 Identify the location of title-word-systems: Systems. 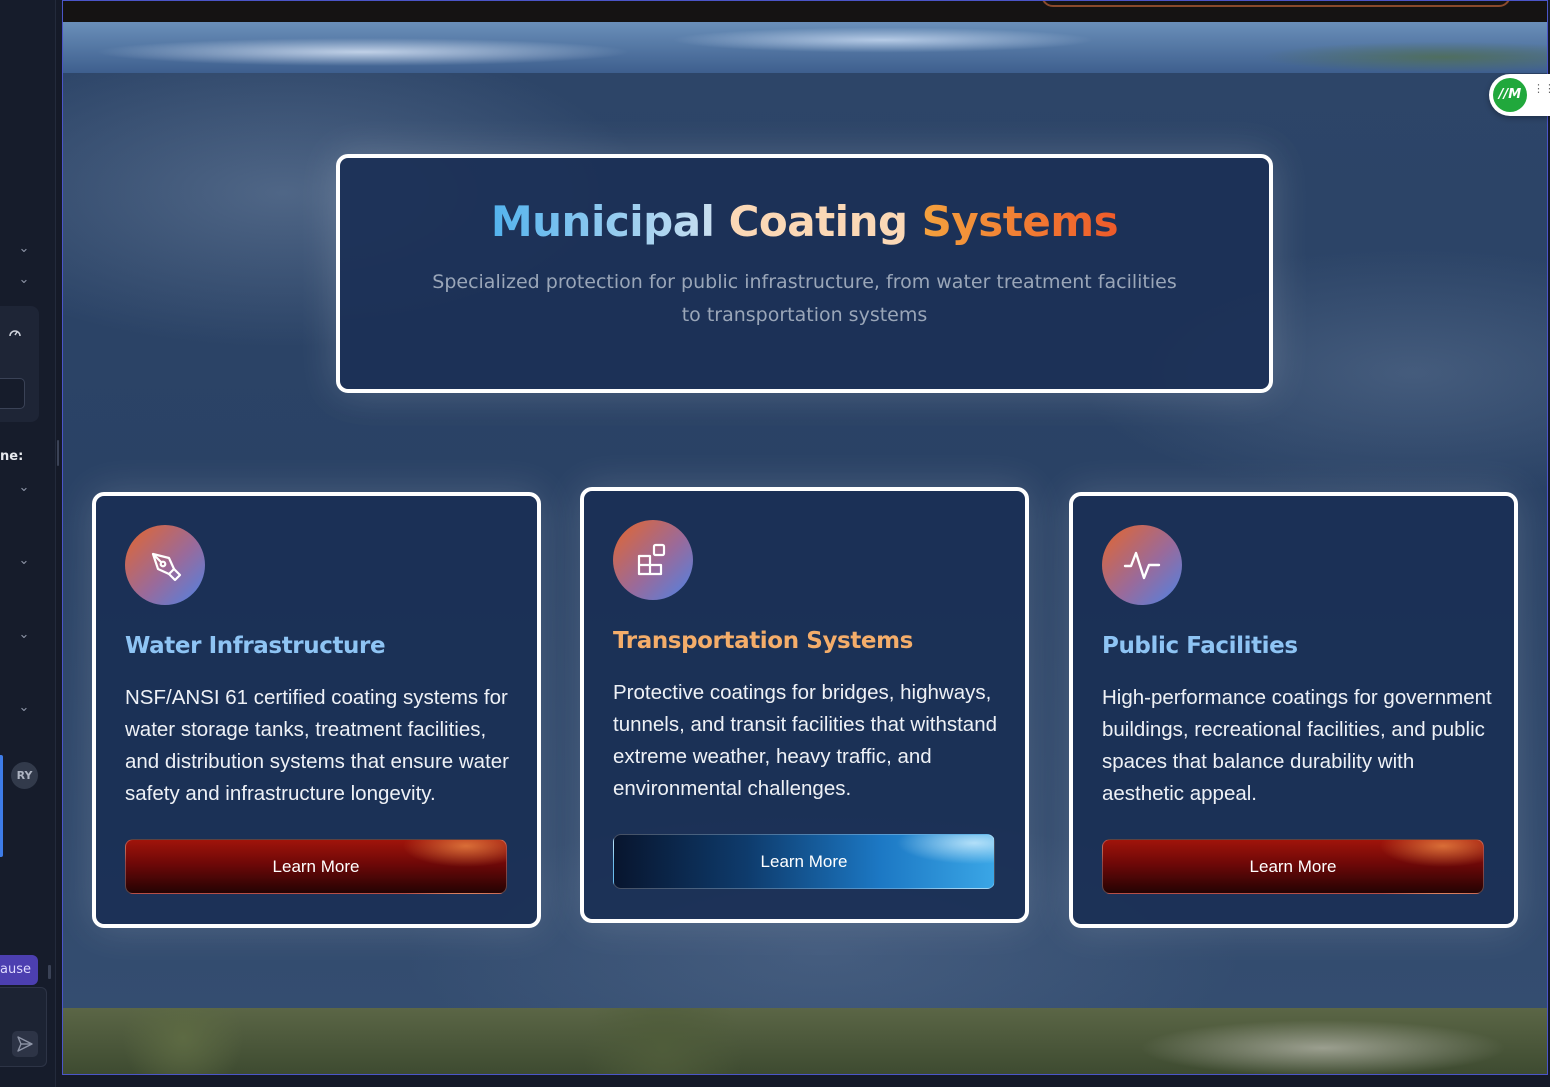
(1020, 221).